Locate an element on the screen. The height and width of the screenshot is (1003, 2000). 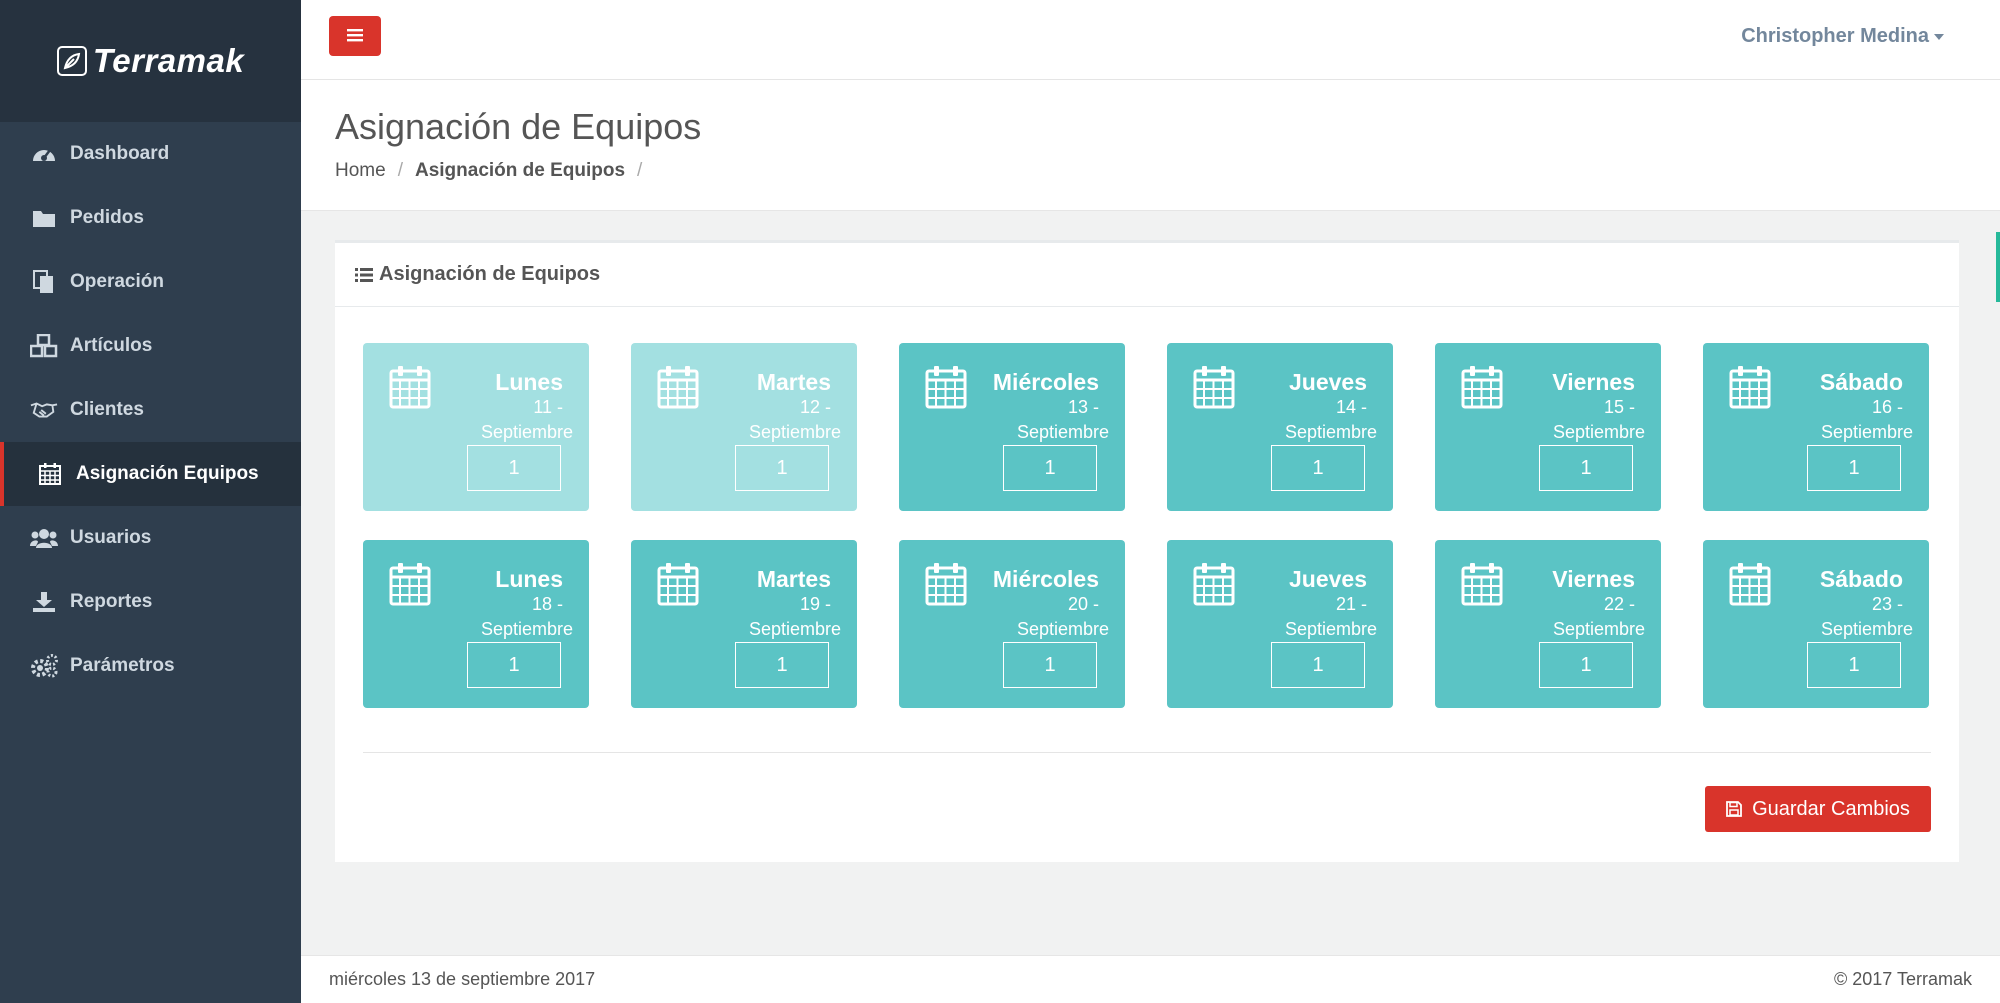
brand-name: Terramak is located at coordinates (168, 60).